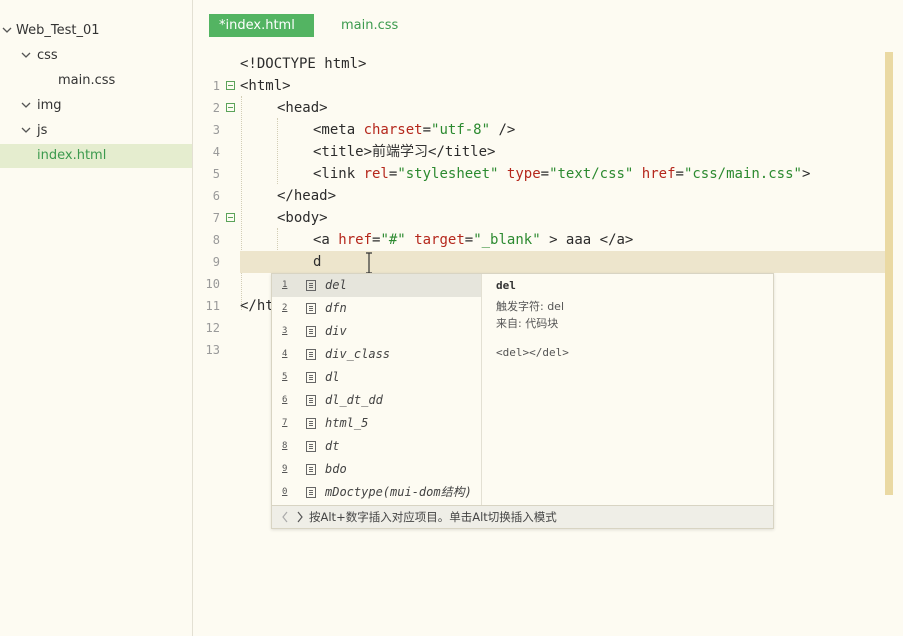  Describe the element at coordinates (302, 108) in the screenshot. I see `code-text: <head>` at that location.